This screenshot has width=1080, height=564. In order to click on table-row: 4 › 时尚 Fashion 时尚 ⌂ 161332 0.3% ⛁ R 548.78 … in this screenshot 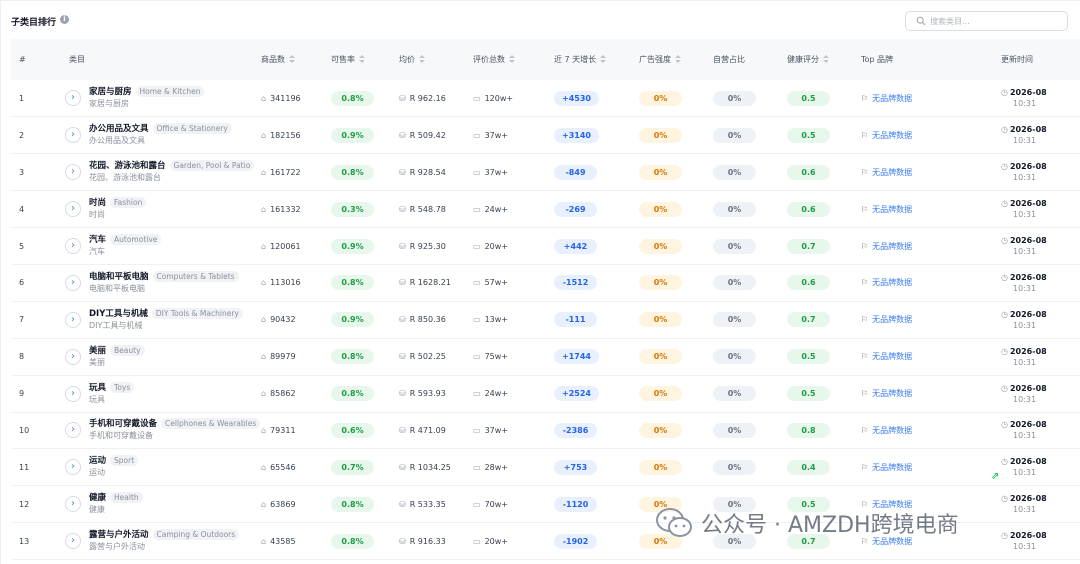, I will do `click(545, 209)`.